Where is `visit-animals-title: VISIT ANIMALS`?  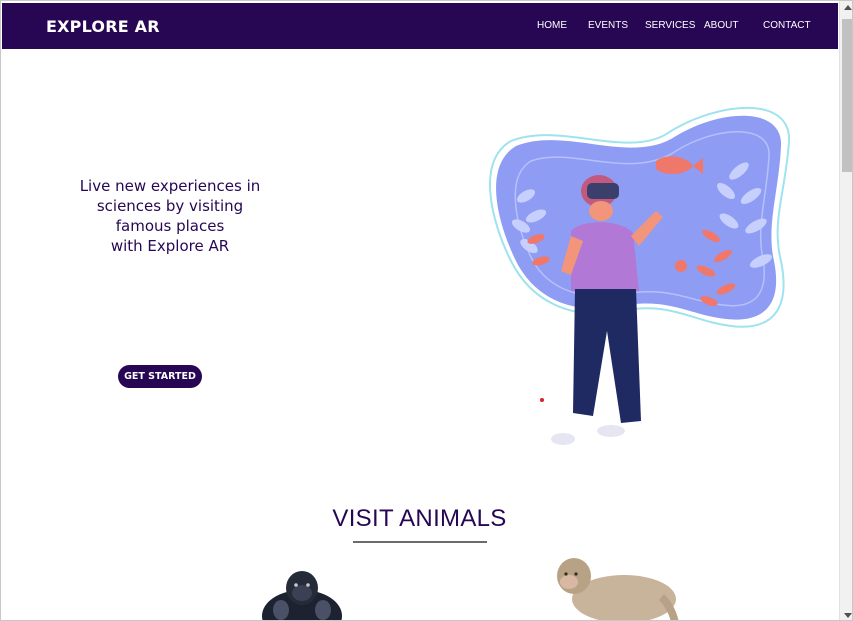
visit-animals-title: VISIT ANIMALS is located at coordinates (419, 518).